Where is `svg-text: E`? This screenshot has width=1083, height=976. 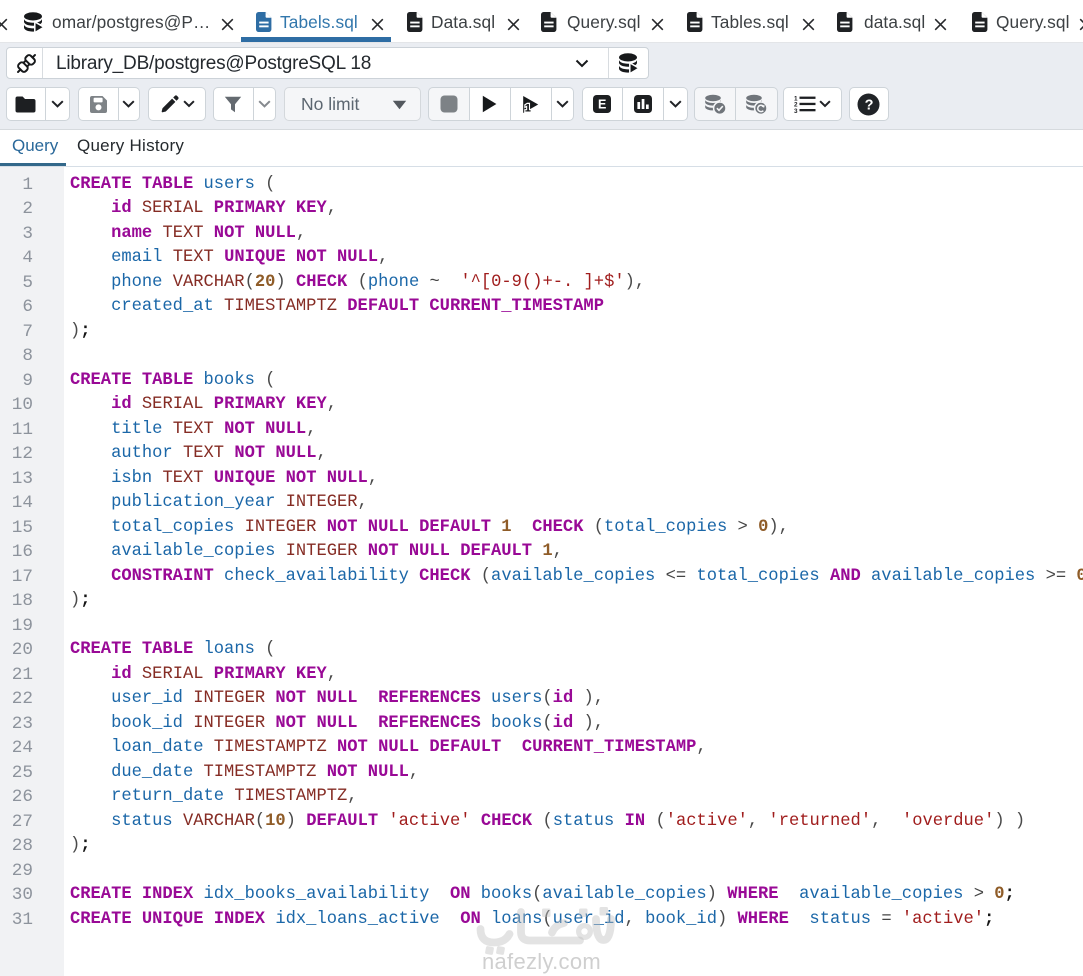
svg-text: E is located at coordinates (602, 105).